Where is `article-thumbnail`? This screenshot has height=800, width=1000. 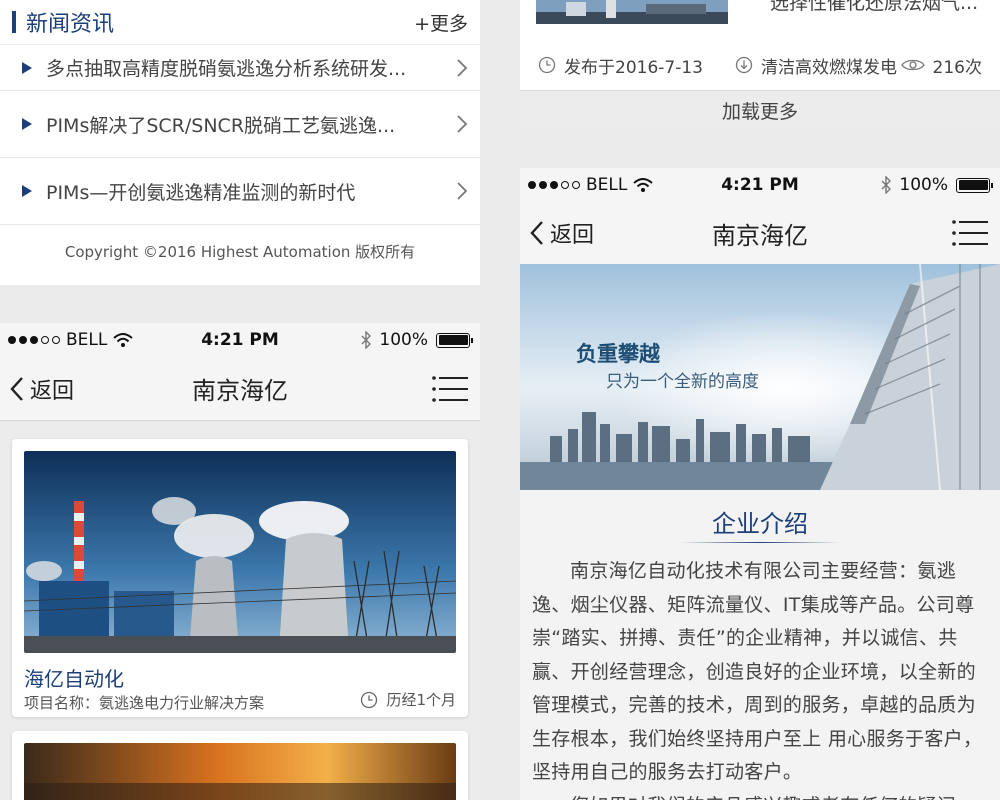
article-thumbnail is located at coordinates (632, 12).